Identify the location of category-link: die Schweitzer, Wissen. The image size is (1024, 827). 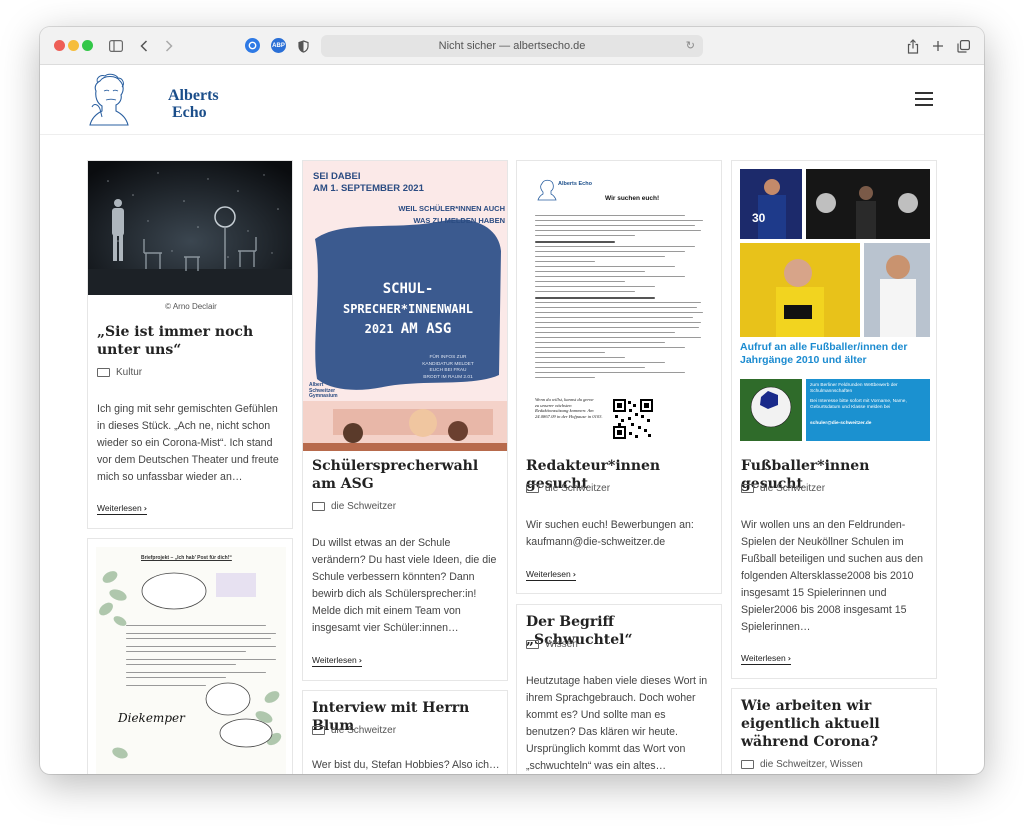
(811, 764).